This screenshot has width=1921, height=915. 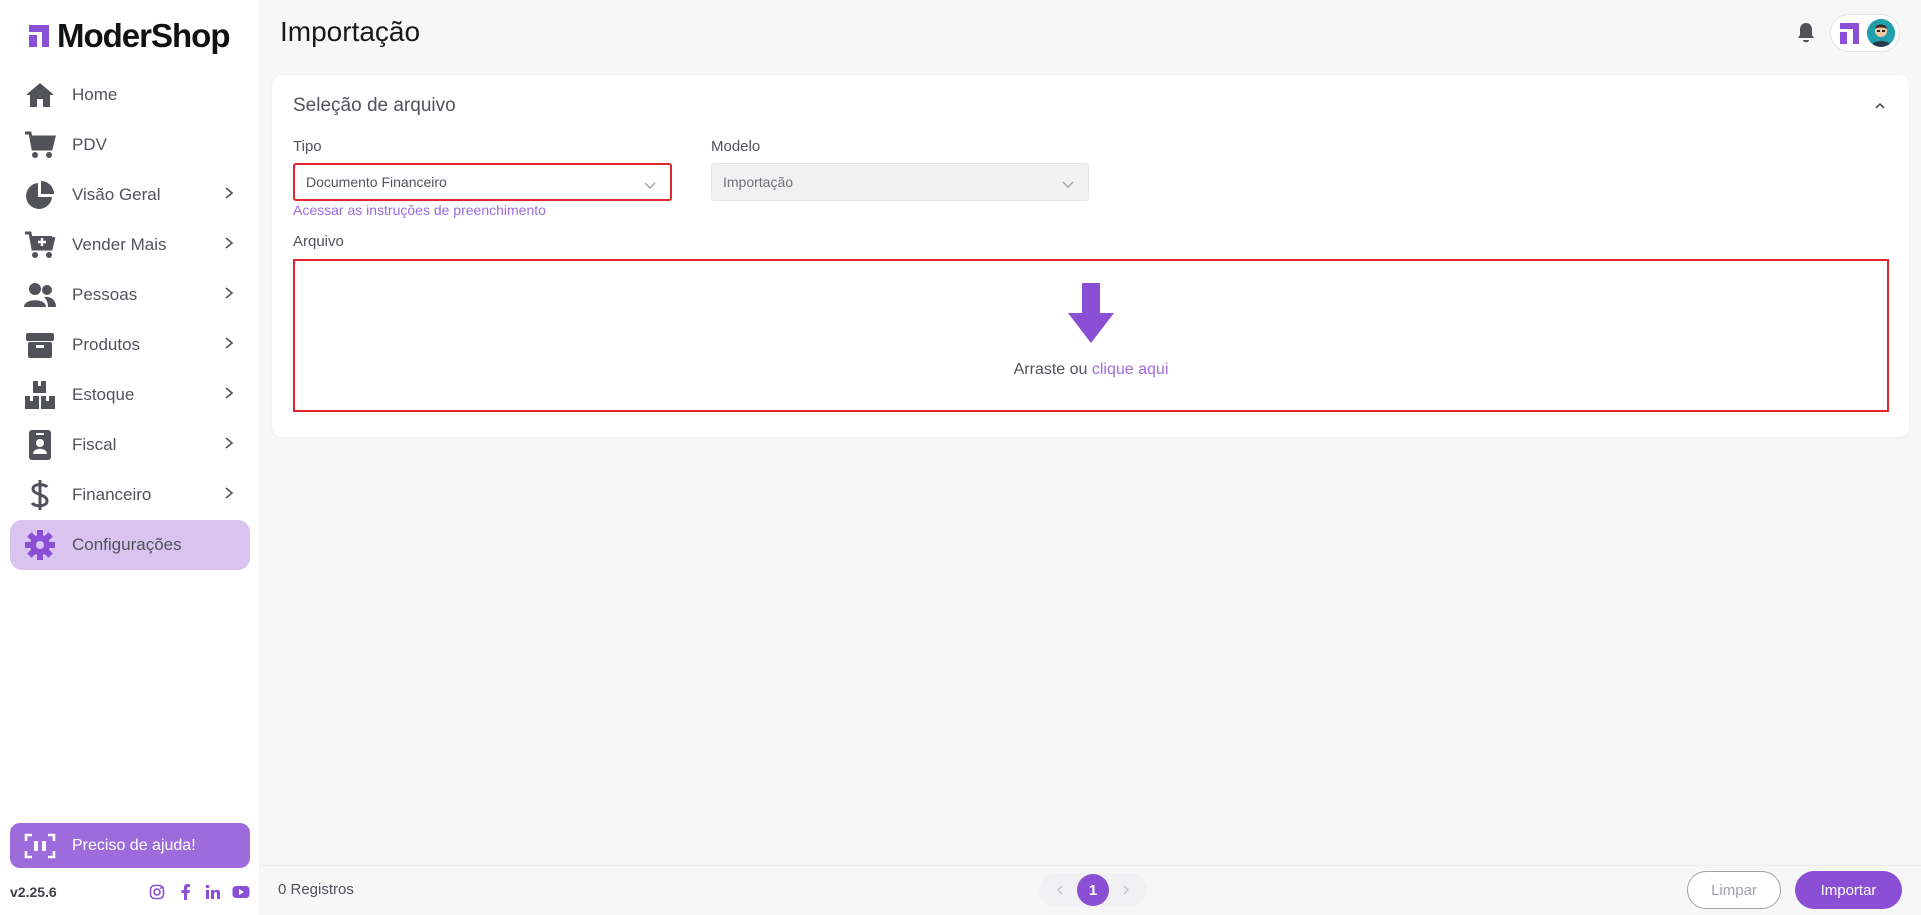 I want to click on sidebar-item-visao-geral: Visão Geral, so click(x=130, y=195).